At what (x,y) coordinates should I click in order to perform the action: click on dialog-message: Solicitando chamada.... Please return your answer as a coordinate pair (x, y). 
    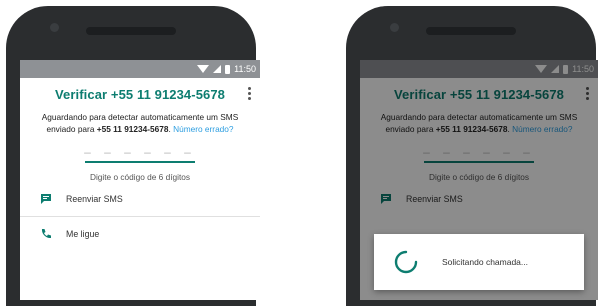
    Looking at the image, I should click on (485, 262).